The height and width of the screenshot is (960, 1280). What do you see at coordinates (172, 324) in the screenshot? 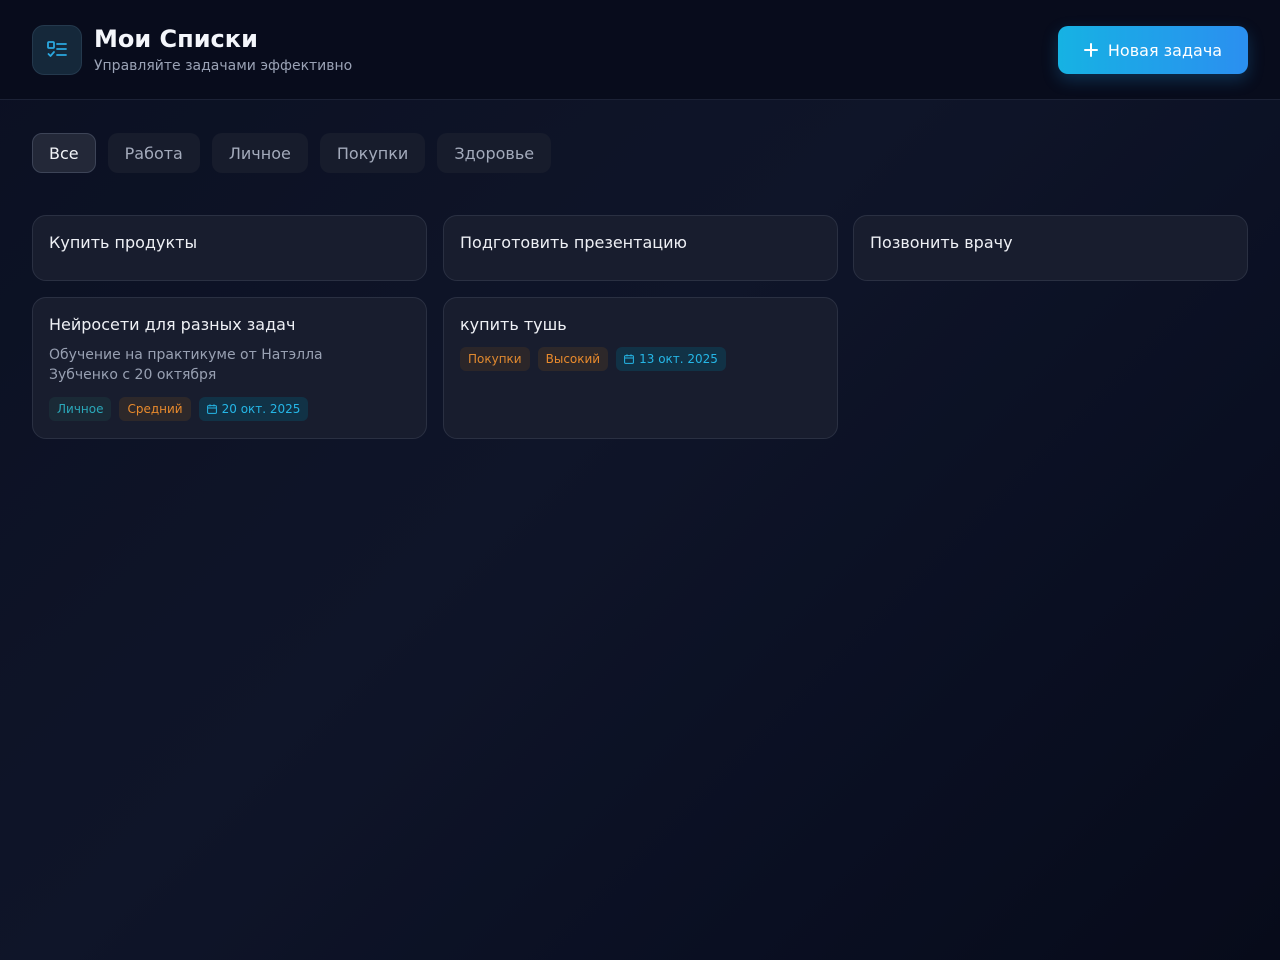
I see `task-title: Нейросети для разных задач` at bounding box center [172, 324].